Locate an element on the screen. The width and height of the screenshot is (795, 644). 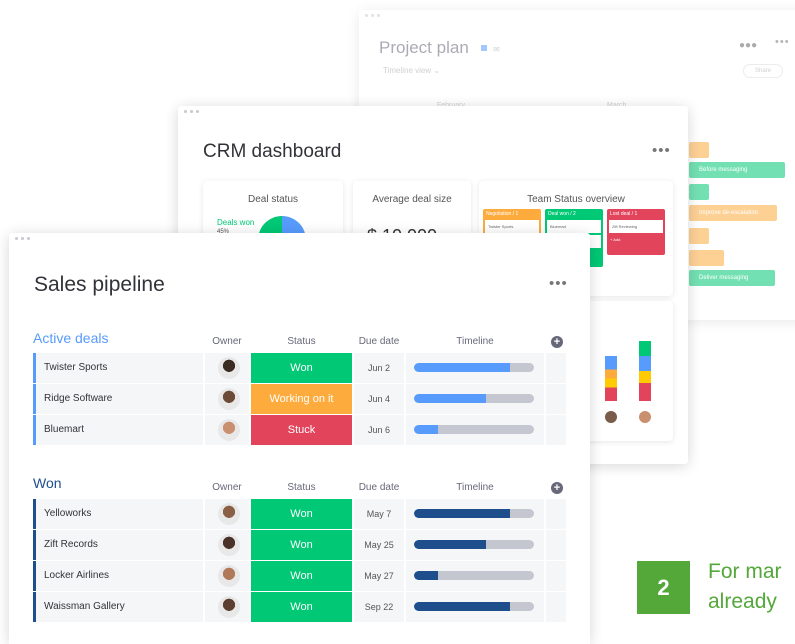
group-title-active-deals: Active deals is located at coordinates (70, 338).